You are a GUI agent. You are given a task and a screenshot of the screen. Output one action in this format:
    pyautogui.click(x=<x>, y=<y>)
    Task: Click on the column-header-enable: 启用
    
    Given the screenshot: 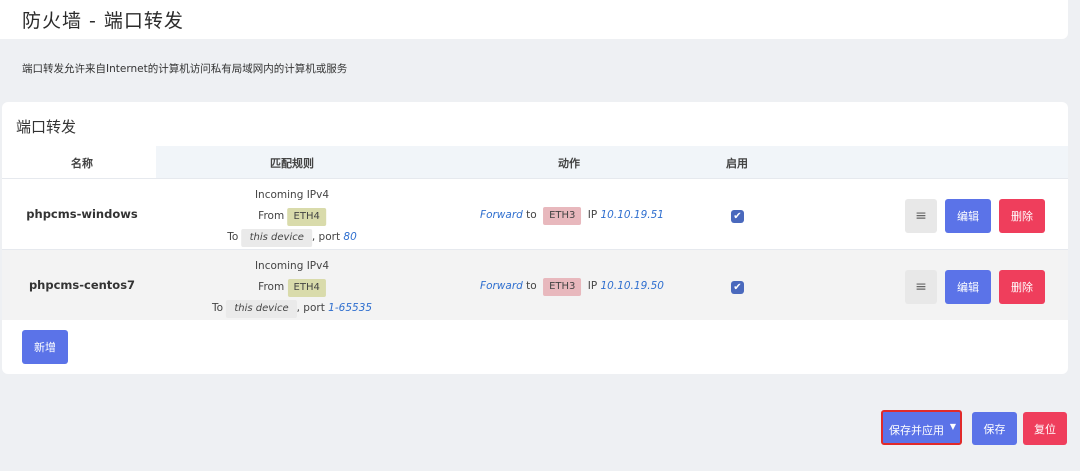 What is the action you would take?
    pyautogui.click(x=737, y=163)
    